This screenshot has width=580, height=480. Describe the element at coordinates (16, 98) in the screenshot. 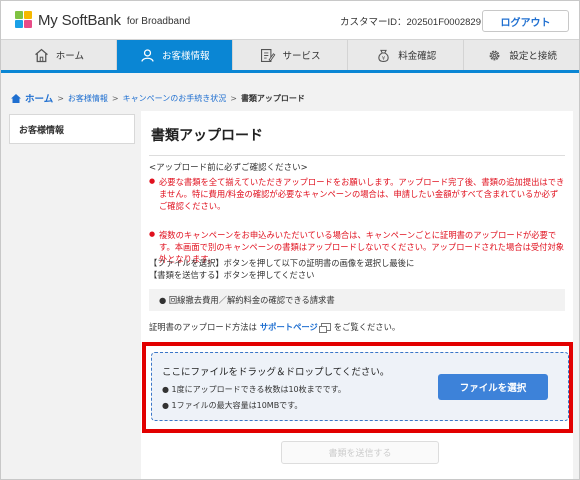

I see `home-icon` at that location.